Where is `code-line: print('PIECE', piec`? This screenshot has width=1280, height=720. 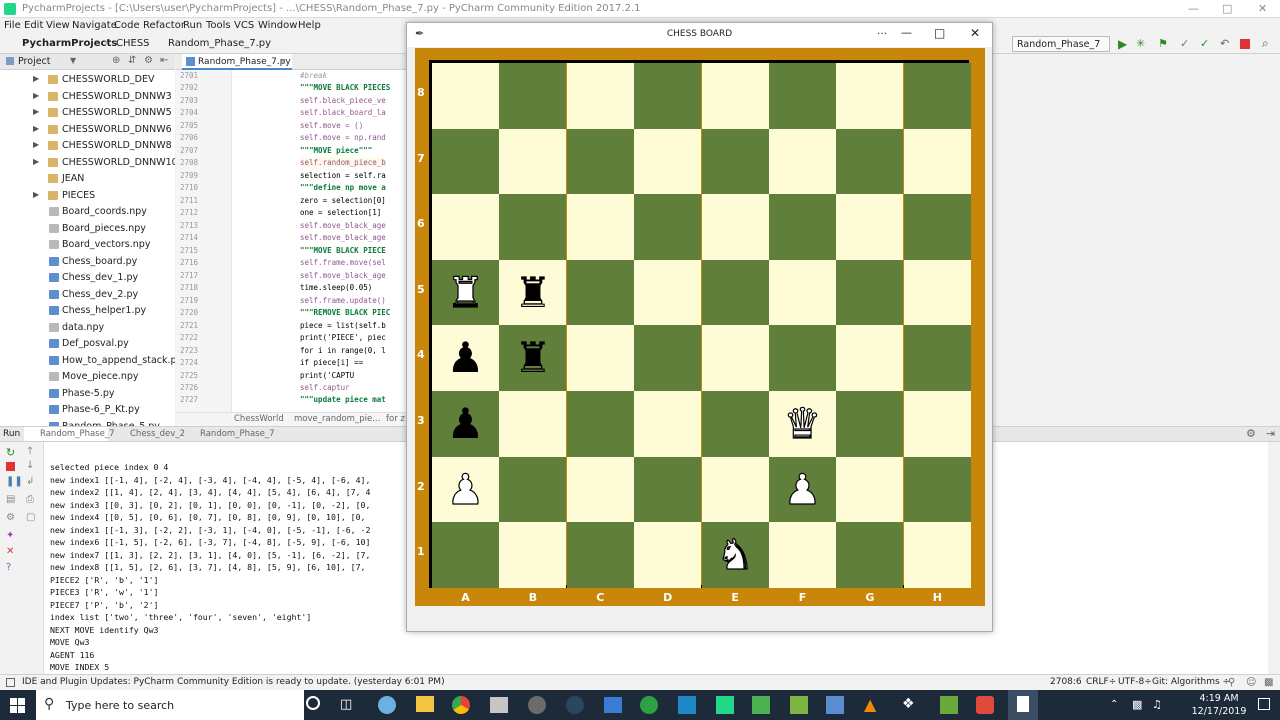
code-line: print('PIECE', piec is located at coordinates (343, 337).